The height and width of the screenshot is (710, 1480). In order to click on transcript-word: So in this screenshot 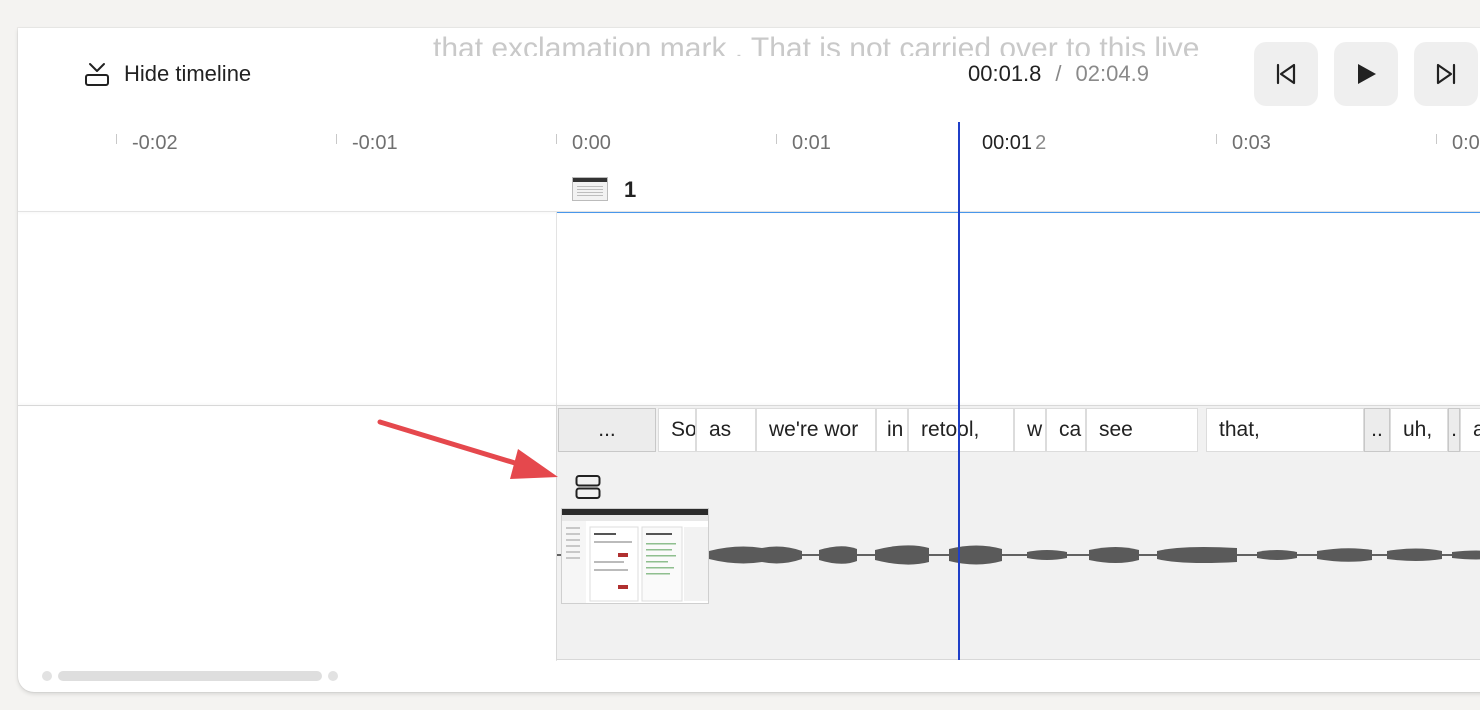, I will do `click(677, 430)`.